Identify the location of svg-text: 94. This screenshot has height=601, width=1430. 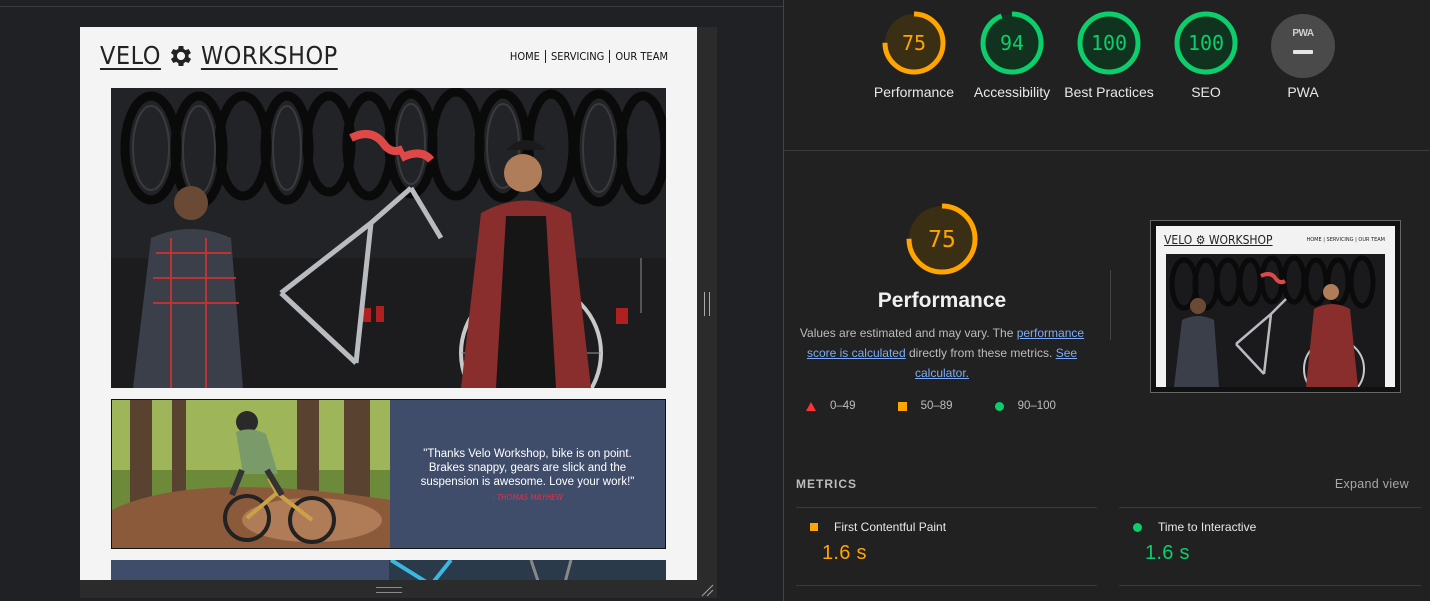
(1012, 43).